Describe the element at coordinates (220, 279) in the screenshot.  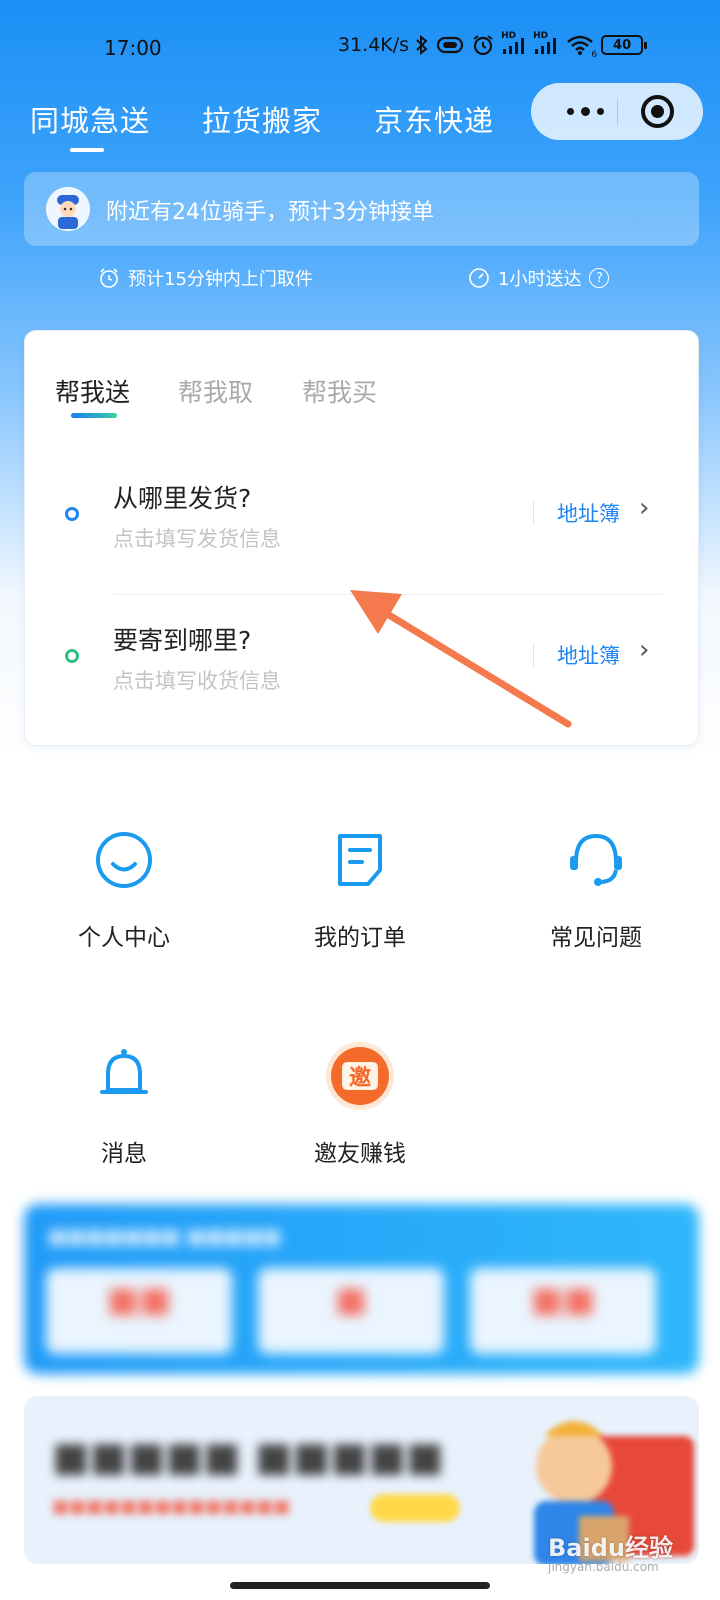
I see `pickup-eta-text: 预计15分钟内上门取件` at that location.